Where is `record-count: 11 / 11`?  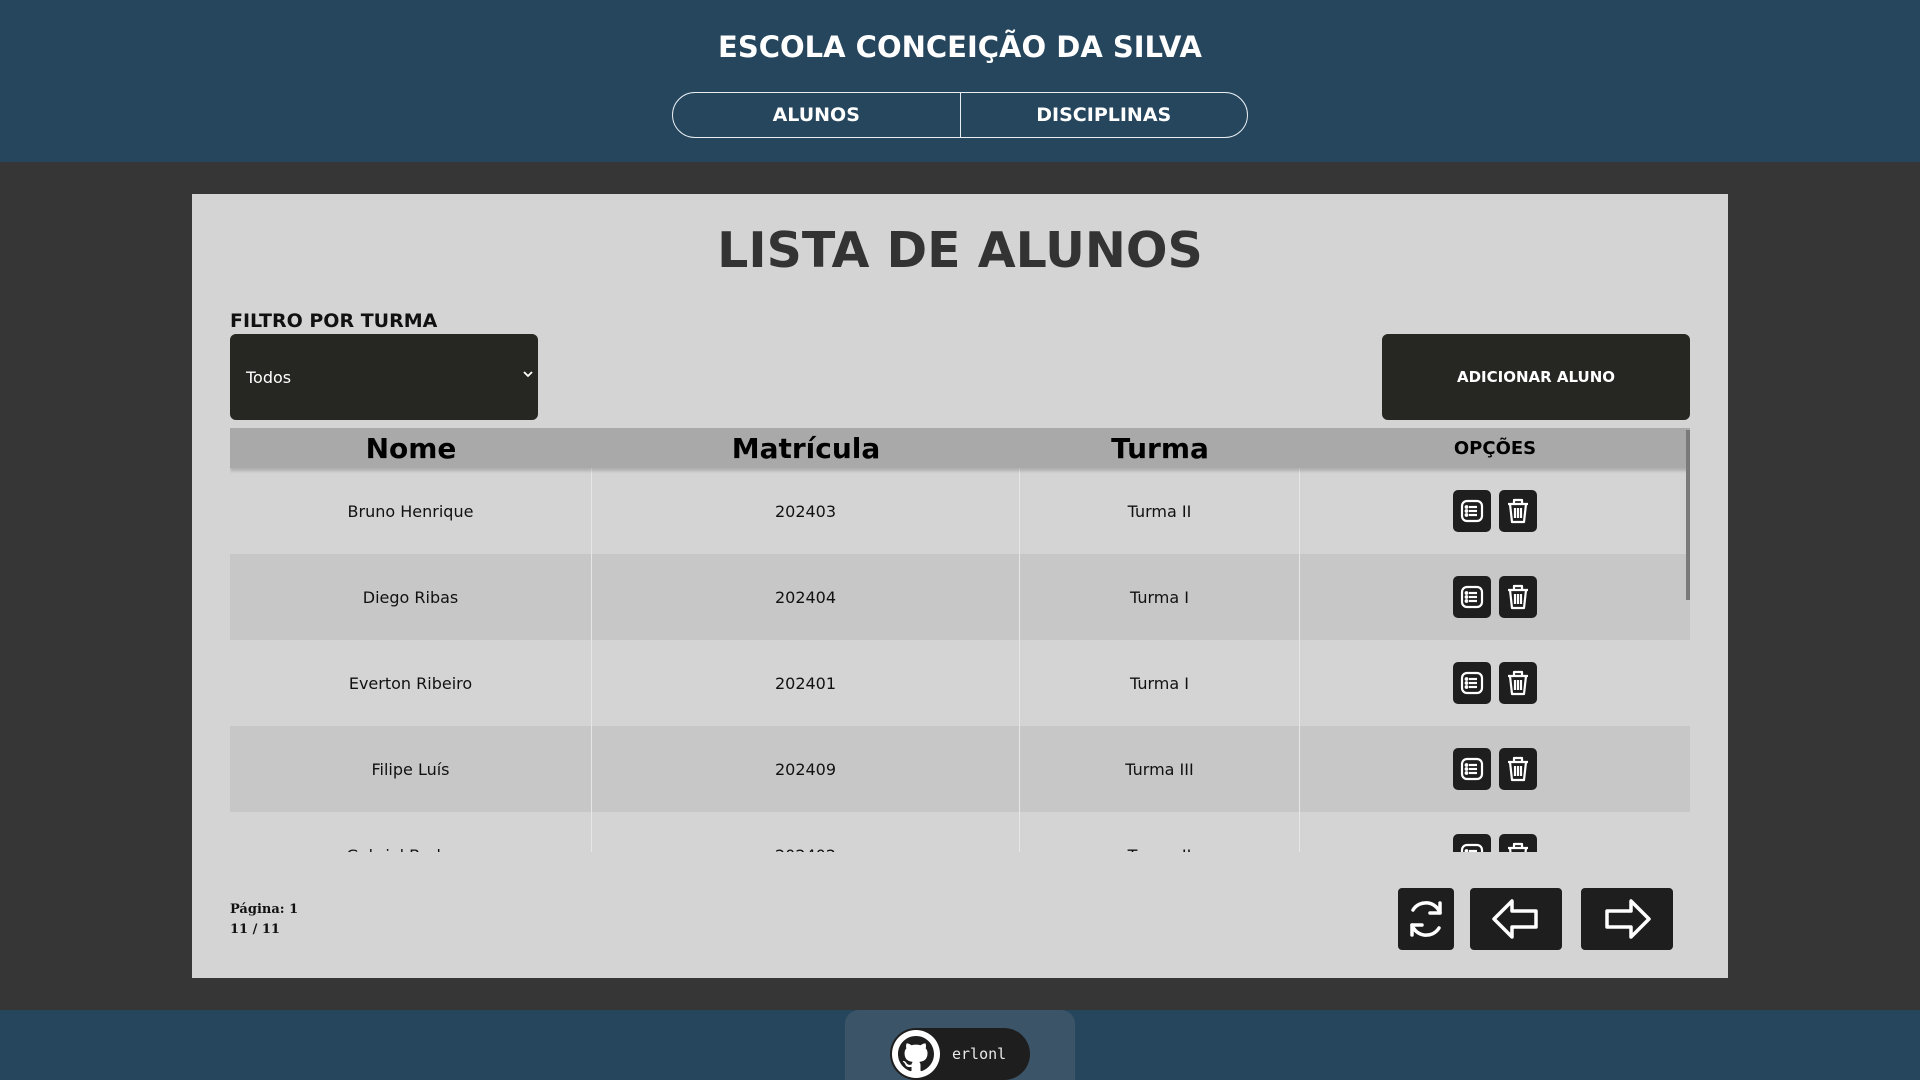 record-count: 11 / 11 is located at coordinates (255, 929).